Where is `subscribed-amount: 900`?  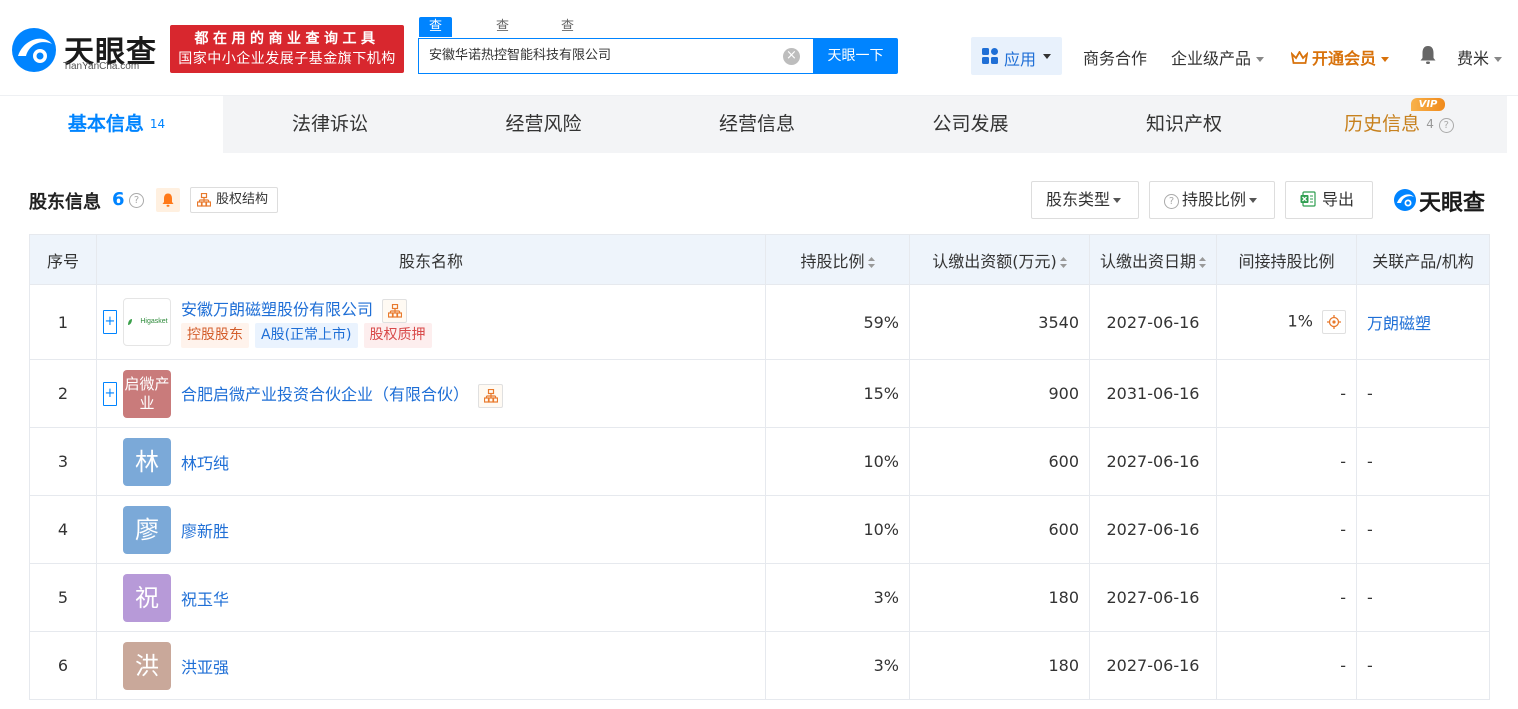 subscribed-amount: 900 is located at coordinates (999, 393).